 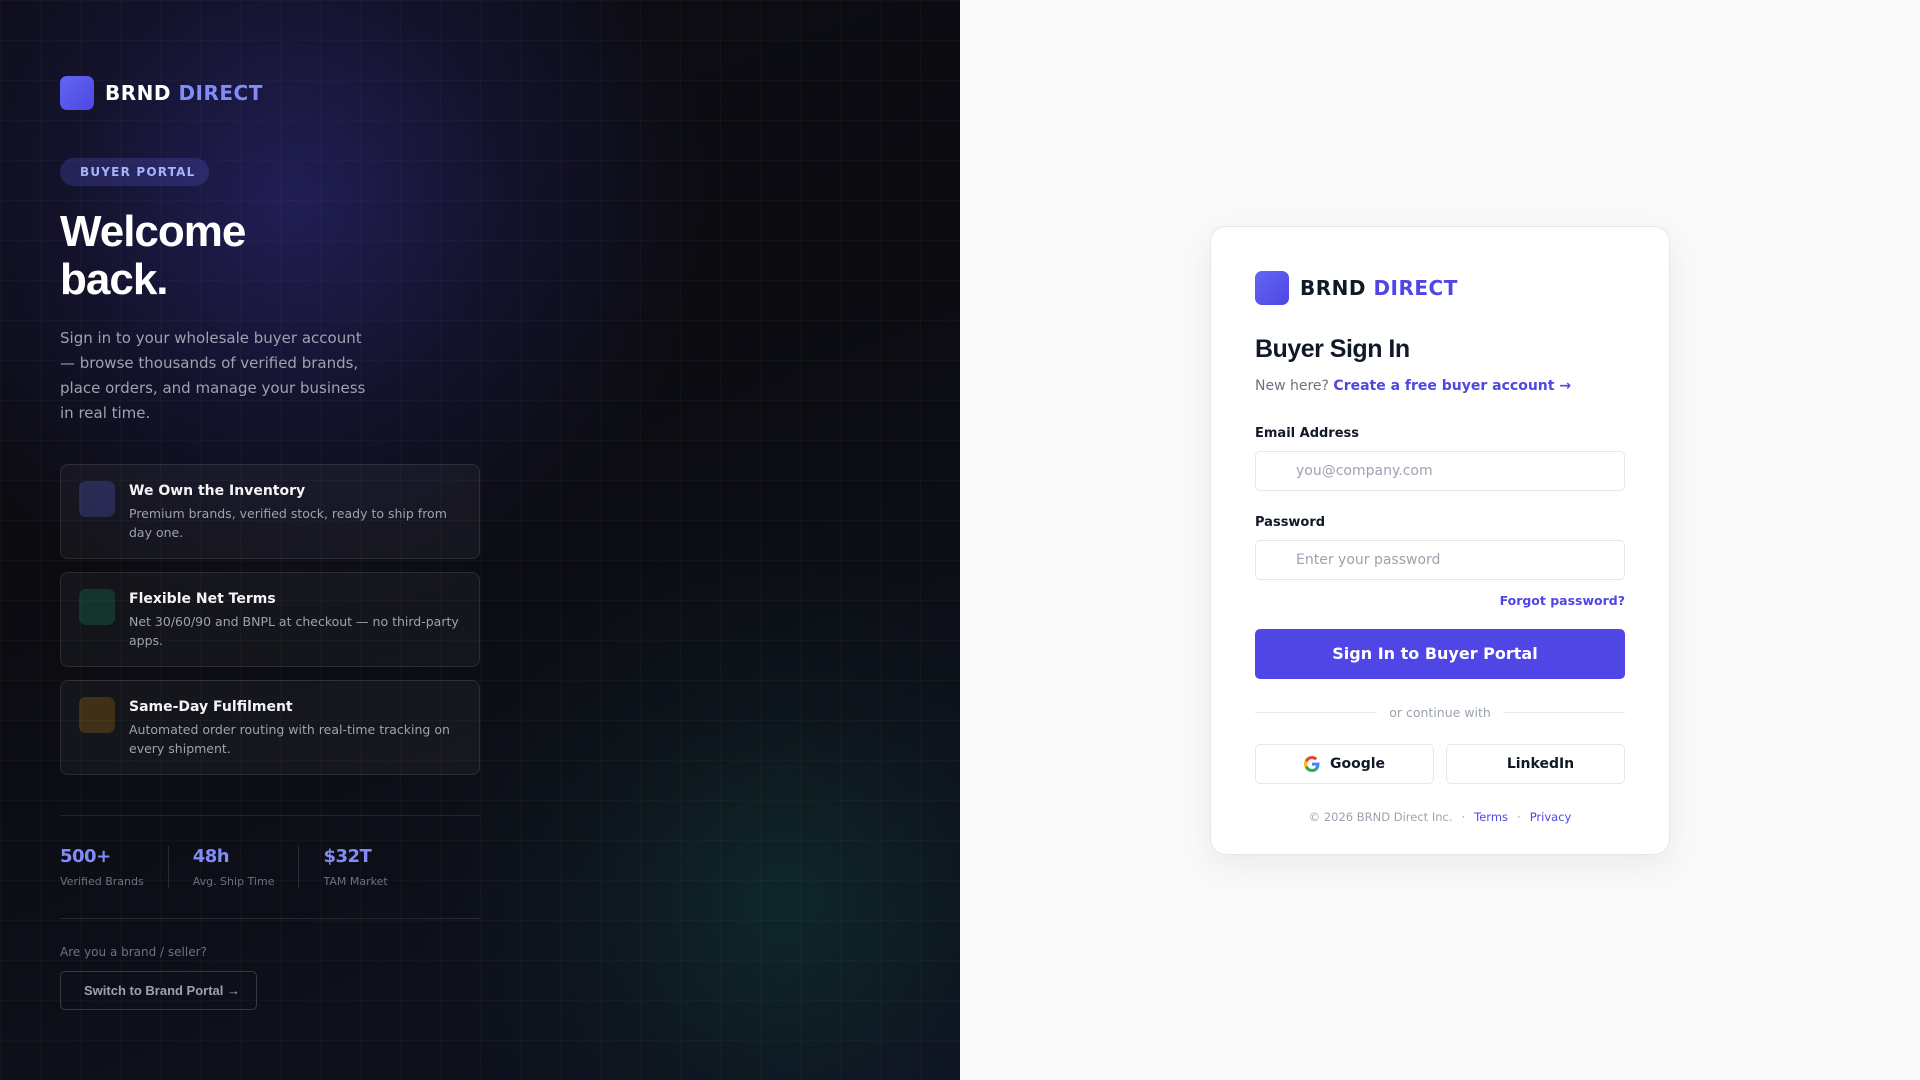 I want to click on email-field-wrapper, so click(x=1440, y=470).